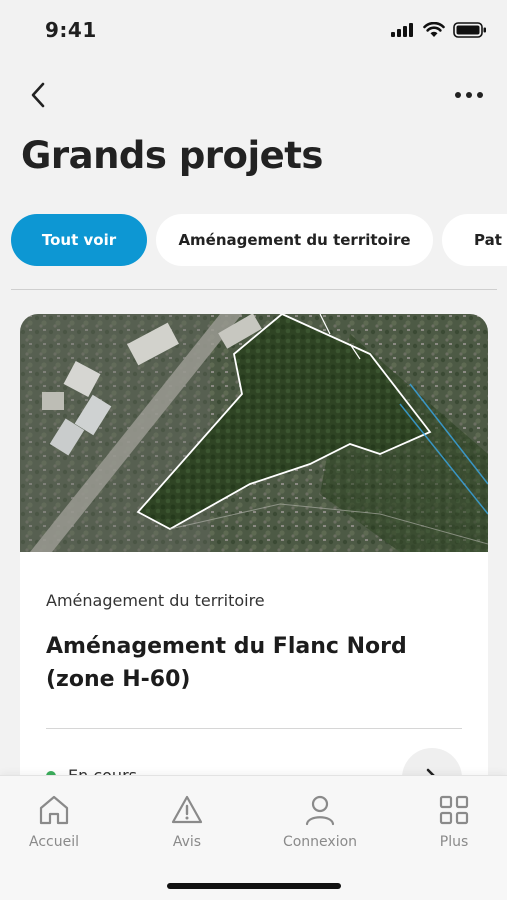 The height and width of the screenshot is (900, 507). Describe the element at coordinates (254, 728) in the screenshot. I see `card-divider` at that location.